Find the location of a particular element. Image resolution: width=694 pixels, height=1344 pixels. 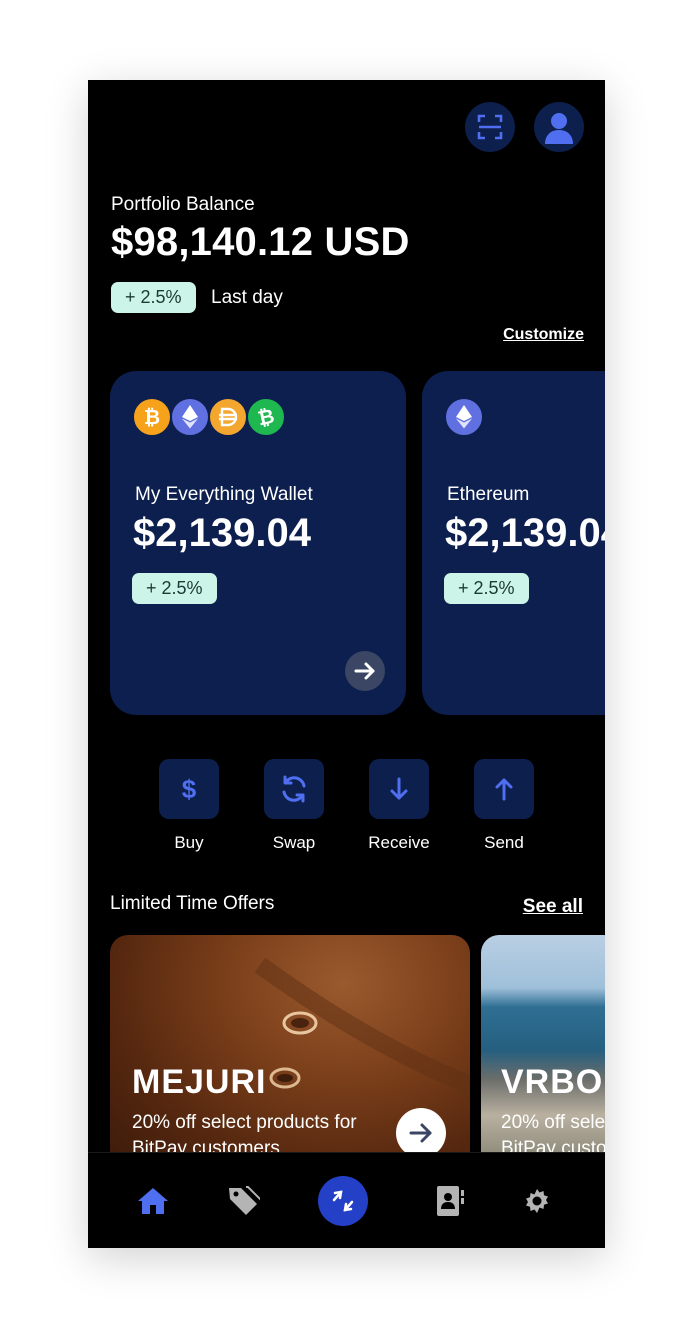

bitcoin-icon: ₿ is located at coordinates (152, 417).